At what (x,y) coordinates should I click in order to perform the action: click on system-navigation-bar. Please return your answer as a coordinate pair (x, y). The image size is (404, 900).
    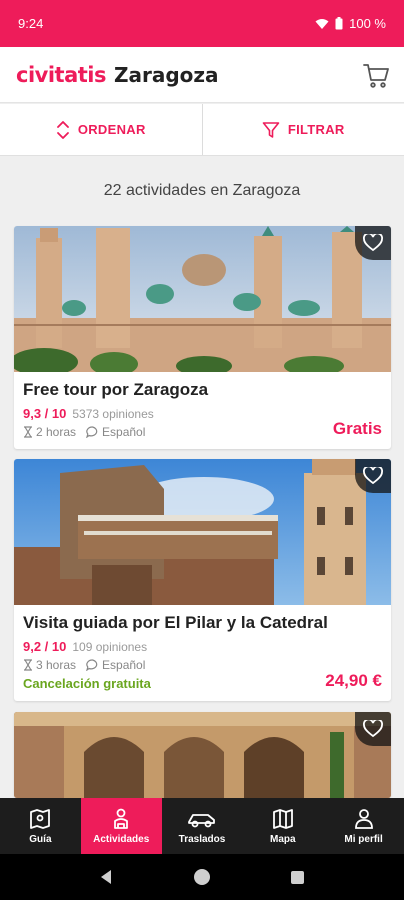
    Looking at the image, I should click on (202, 877).